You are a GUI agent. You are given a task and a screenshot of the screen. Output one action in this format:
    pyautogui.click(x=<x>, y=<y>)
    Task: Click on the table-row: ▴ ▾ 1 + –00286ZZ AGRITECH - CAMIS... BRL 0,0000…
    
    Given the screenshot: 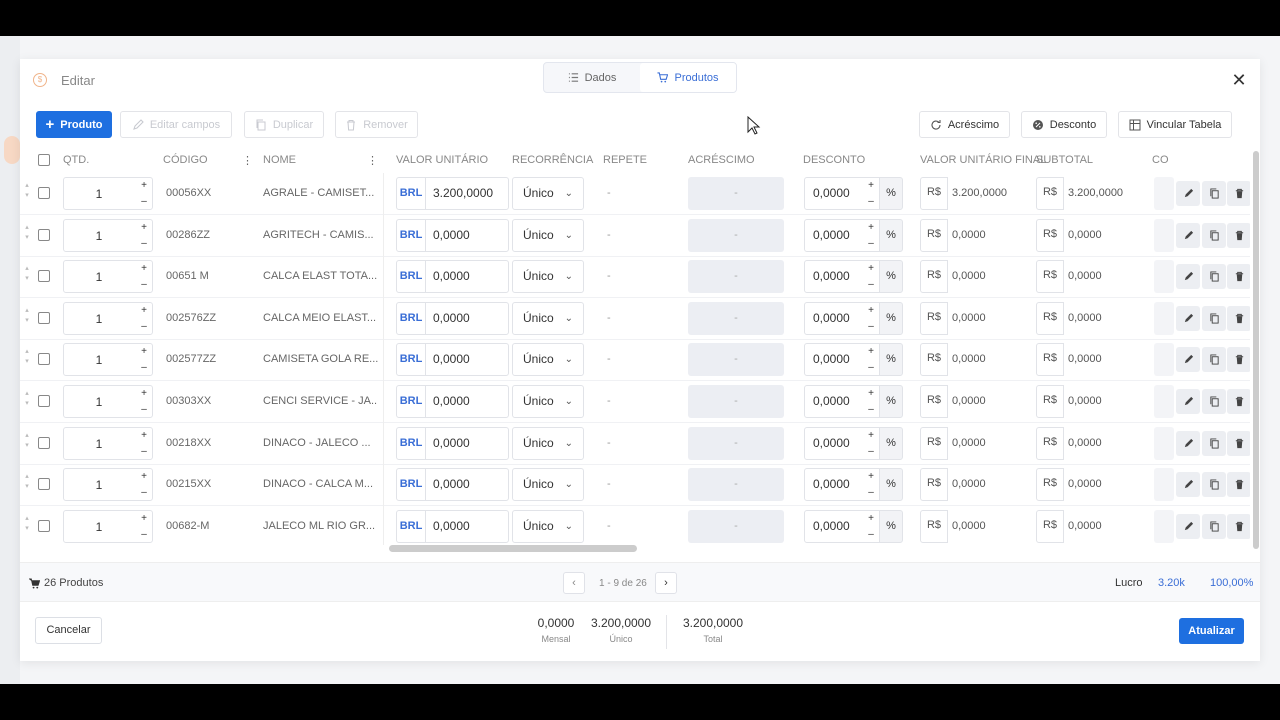 What is the action you would take?
    pyautogui.click(x=635, y=236)
    